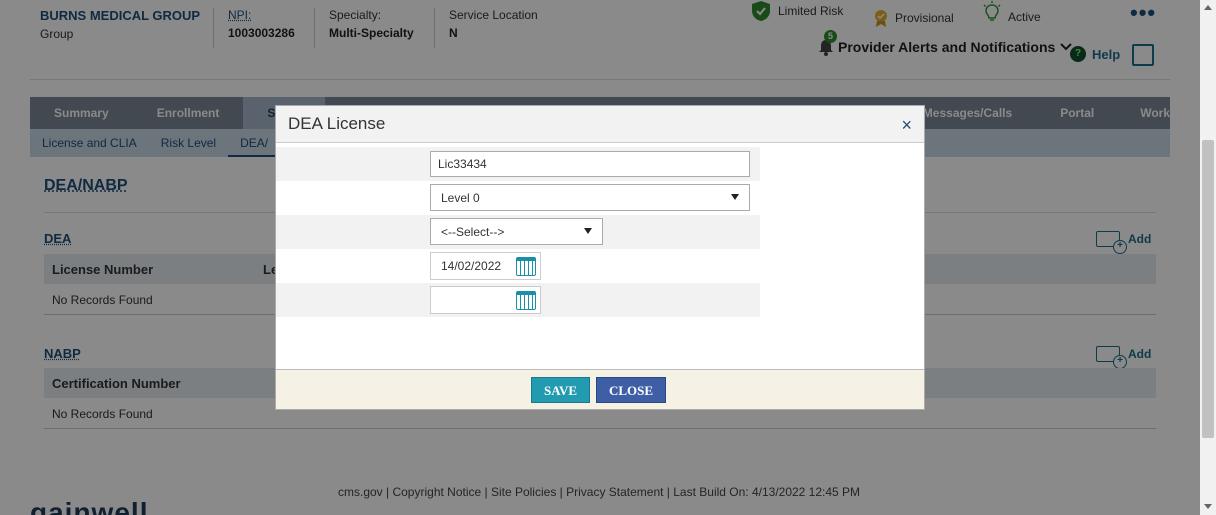 The width and height of the screenshot is (1216, 515). I want to click on page-scrollbar, so click(1208, 257).